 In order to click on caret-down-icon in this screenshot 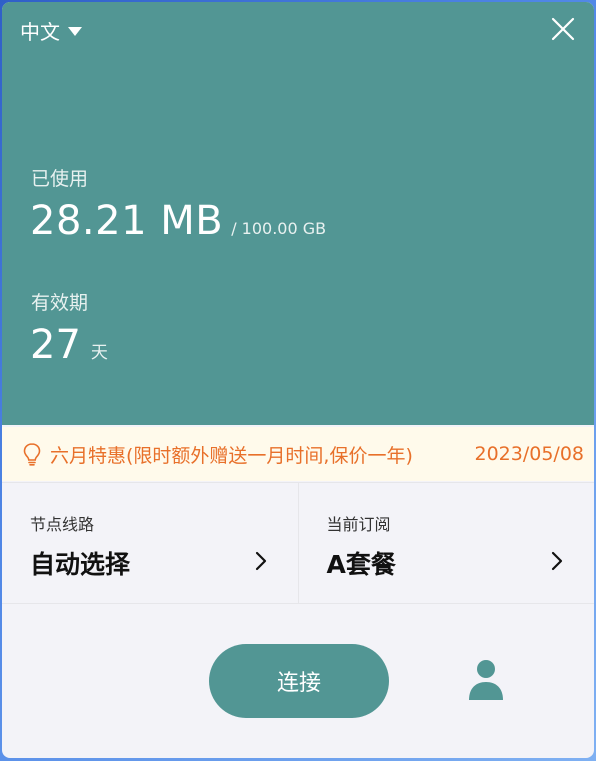, I will do `click(75, 31)`.